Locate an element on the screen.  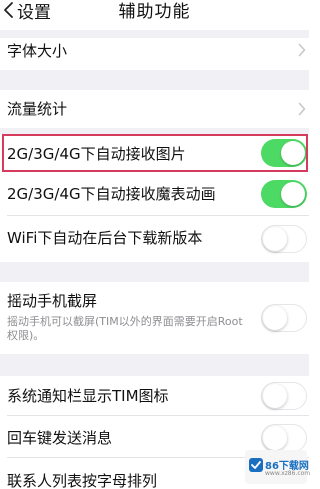
wifi-auto-download-row: WiFi下自动在后台下载新版本 is located at coordinates (154, 239).